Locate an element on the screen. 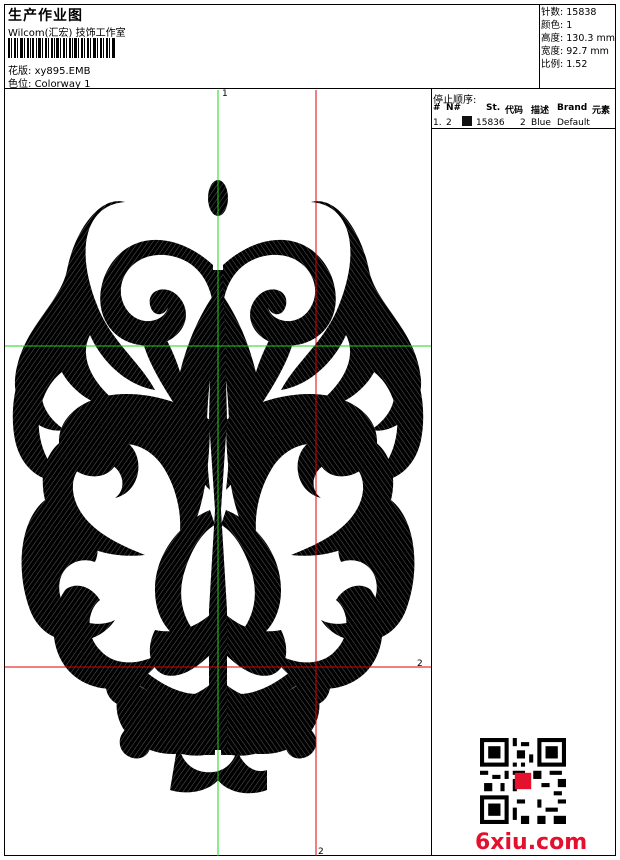 This screenshot has width=620, height=860. color-swatch is located at coordinates (467, 121).